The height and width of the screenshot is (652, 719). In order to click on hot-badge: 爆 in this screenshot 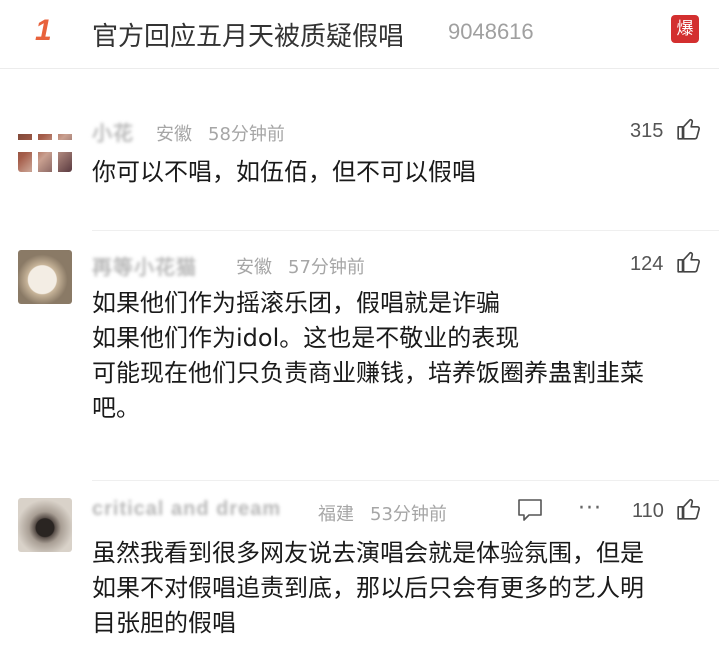, I will do `click(685, 29)`.